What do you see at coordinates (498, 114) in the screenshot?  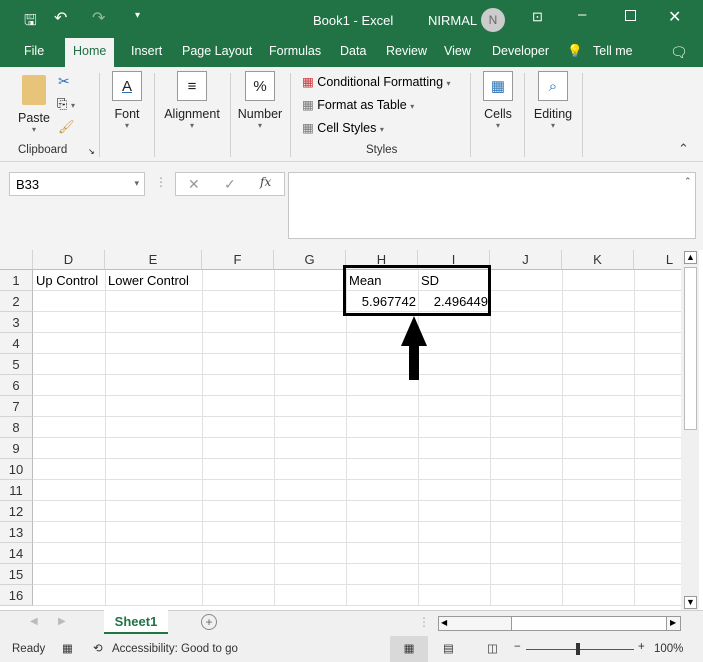 I see `cells-label: Cells` at bounding box center [498, 114].